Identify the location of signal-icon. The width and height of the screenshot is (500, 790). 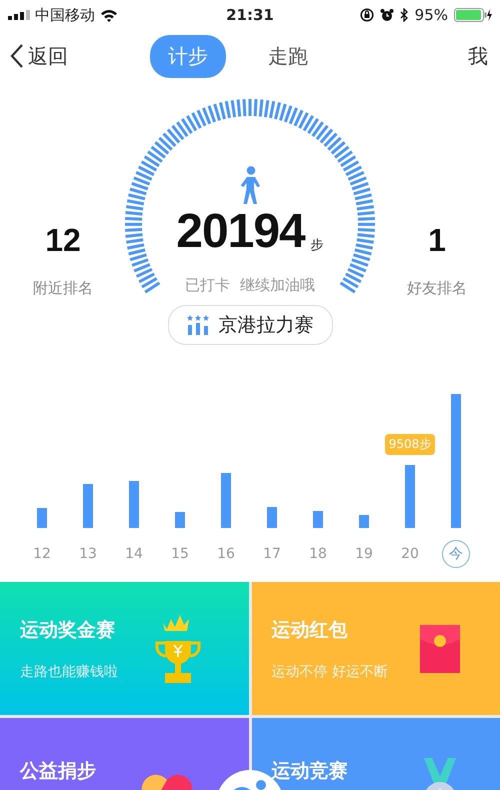
(19, 15).